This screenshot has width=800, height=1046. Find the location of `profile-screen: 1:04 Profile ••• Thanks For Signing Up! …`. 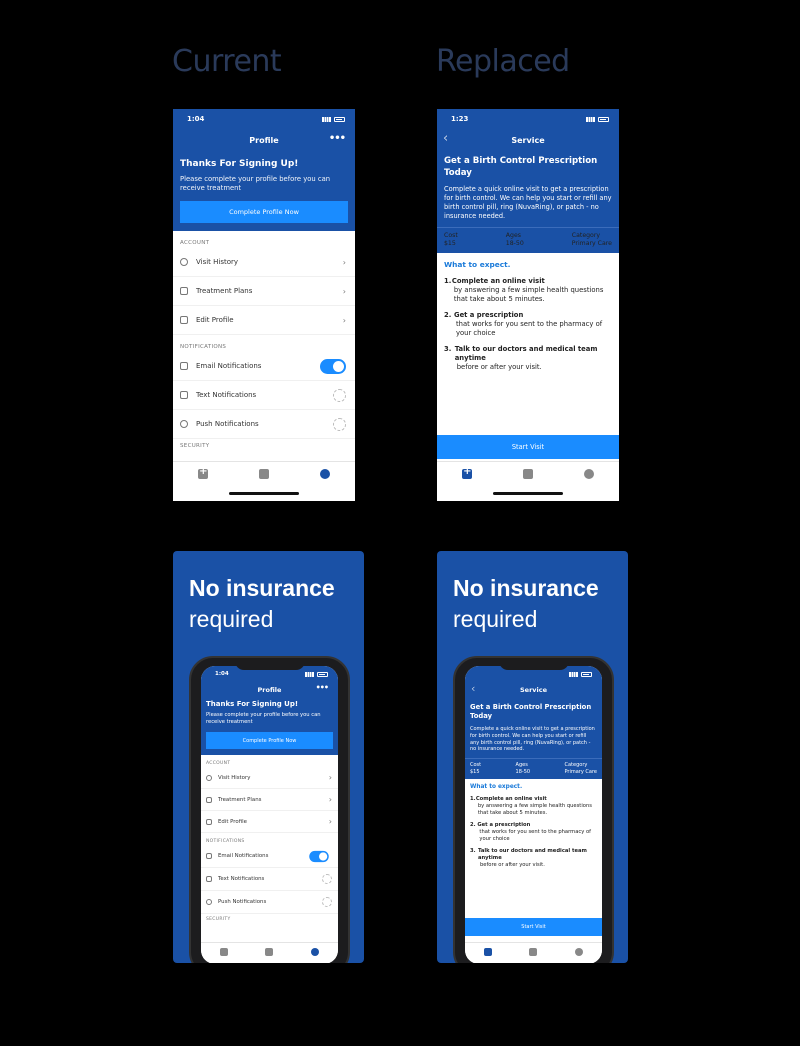

profile-screen: 1:04 Profile ••• Thanks For Signing Up! … is located at coordinates (264, 305).